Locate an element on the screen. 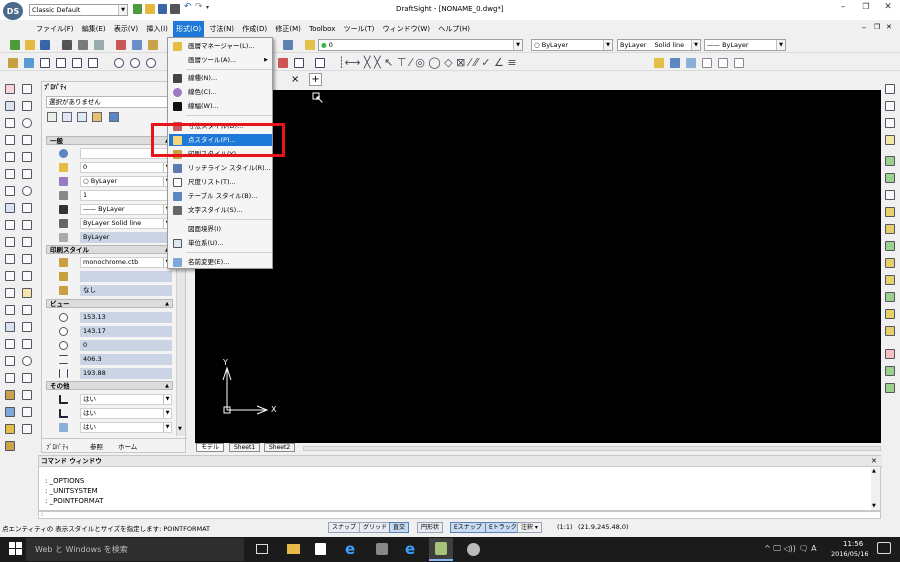 This screenshot has height=562, width=900. note-icon is located at coordinates (27, 293).